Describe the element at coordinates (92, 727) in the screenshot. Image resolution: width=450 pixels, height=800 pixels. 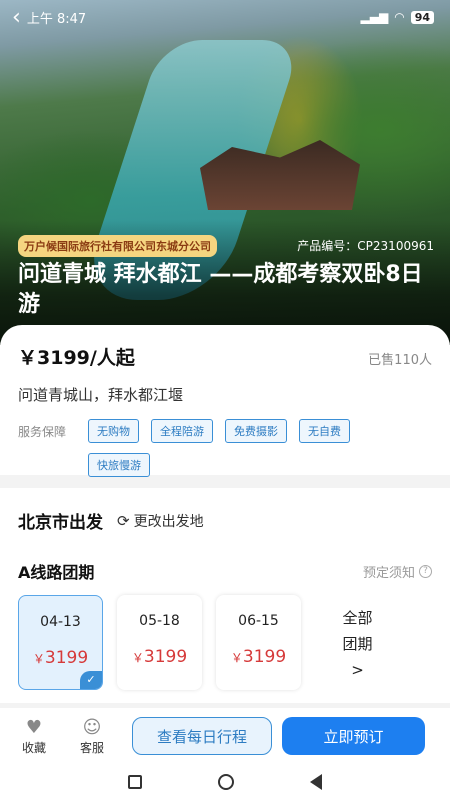
I see `headset-icon: ☺` at that location.